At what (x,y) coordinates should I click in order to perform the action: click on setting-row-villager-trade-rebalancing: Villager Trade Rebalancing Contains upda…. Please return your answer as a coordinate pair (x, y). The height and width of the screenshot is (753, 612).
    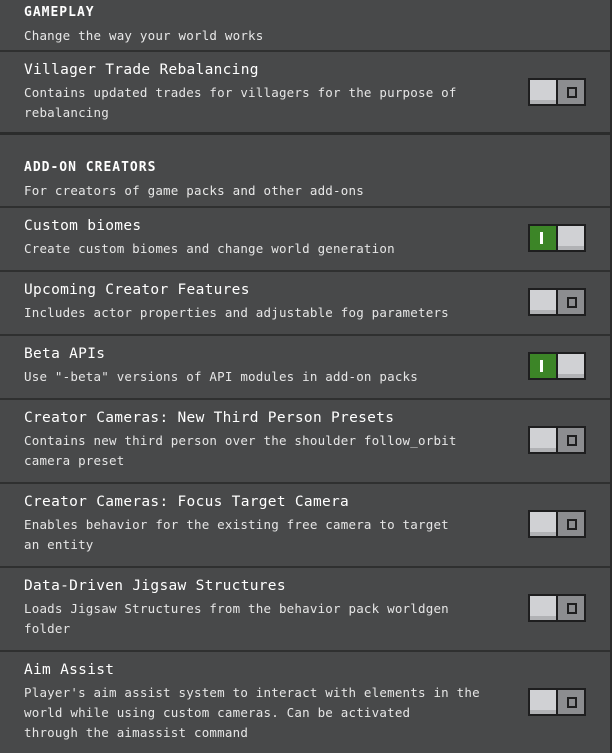
    Looking at the image, I should click on (305, 92).